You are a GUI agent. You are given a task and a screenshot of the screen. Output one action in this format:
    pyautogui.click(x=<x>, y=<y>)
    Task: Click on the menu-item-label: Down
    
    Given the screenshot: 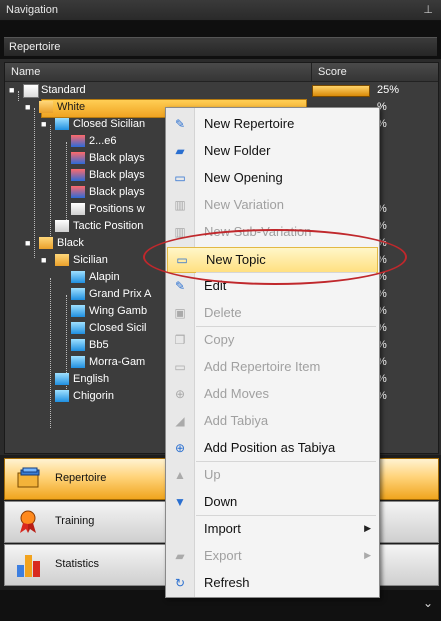 What is the action you would take?
    pyautogui.click(x=221, y=501)
    